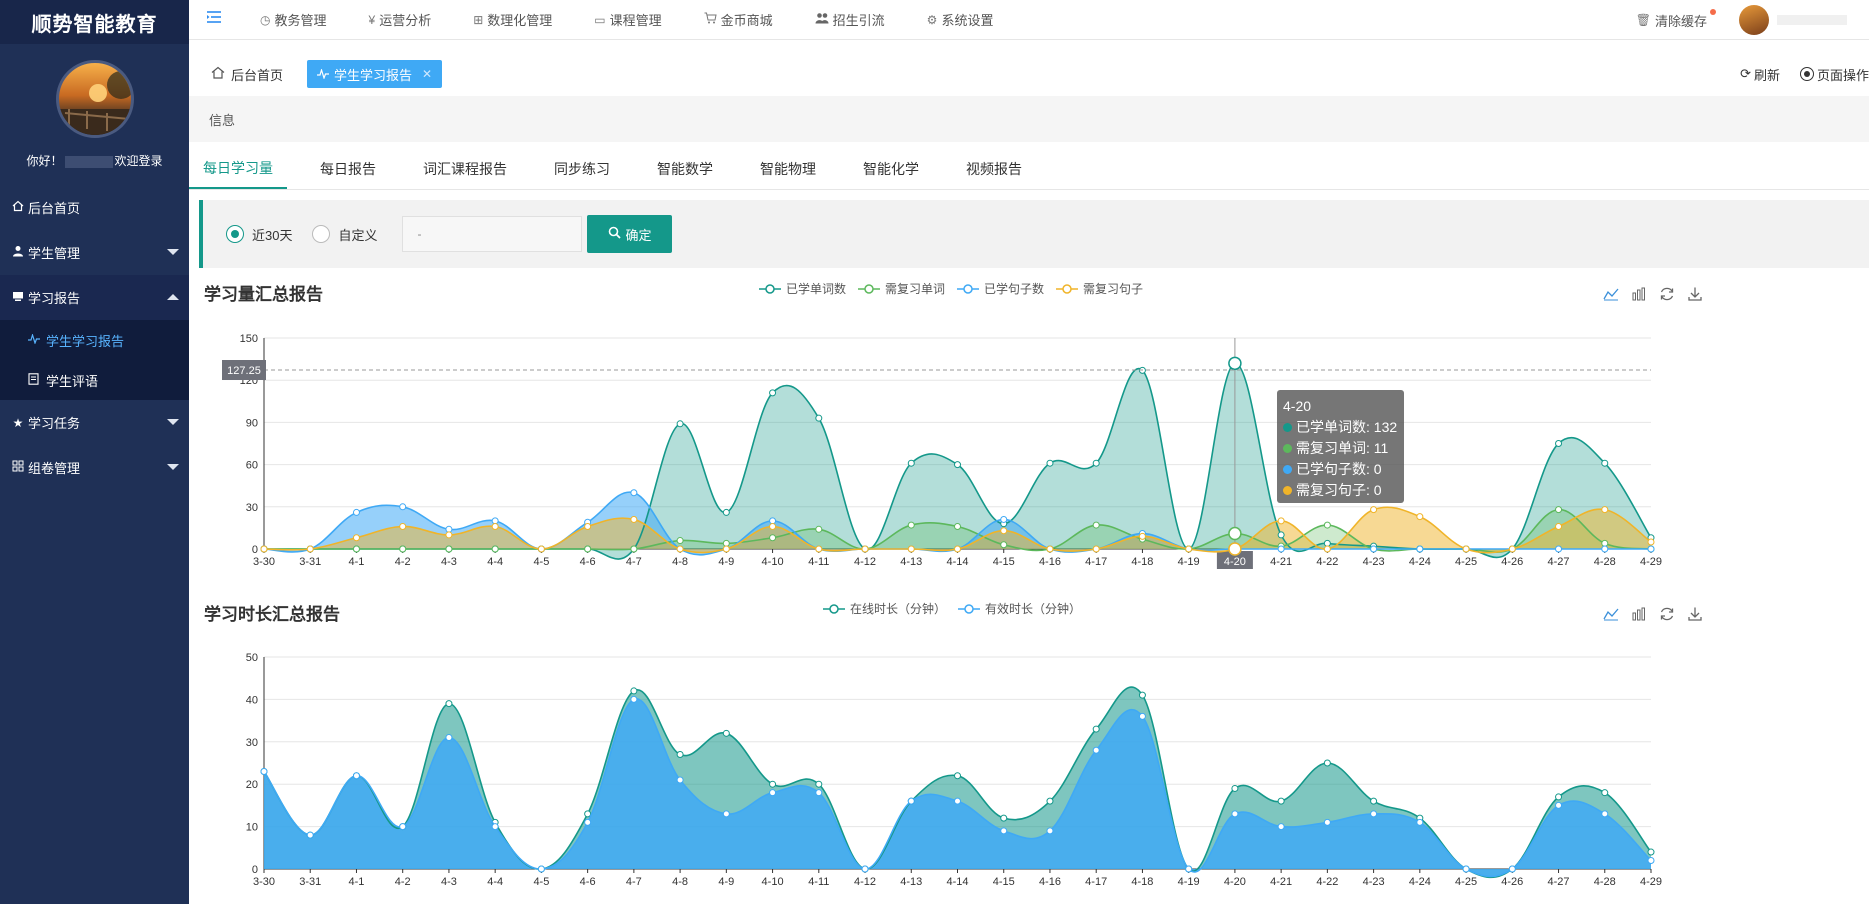 The height and width of the screenshot is (904, 1869). I want to click on cart-icon, so click(710, 19).